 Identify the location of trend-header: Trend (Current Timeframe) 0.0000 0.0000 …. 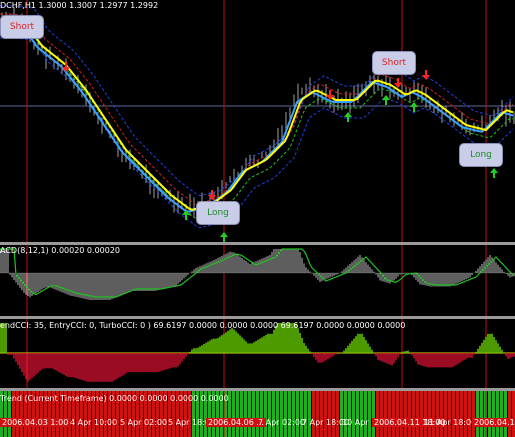
(114, 398).